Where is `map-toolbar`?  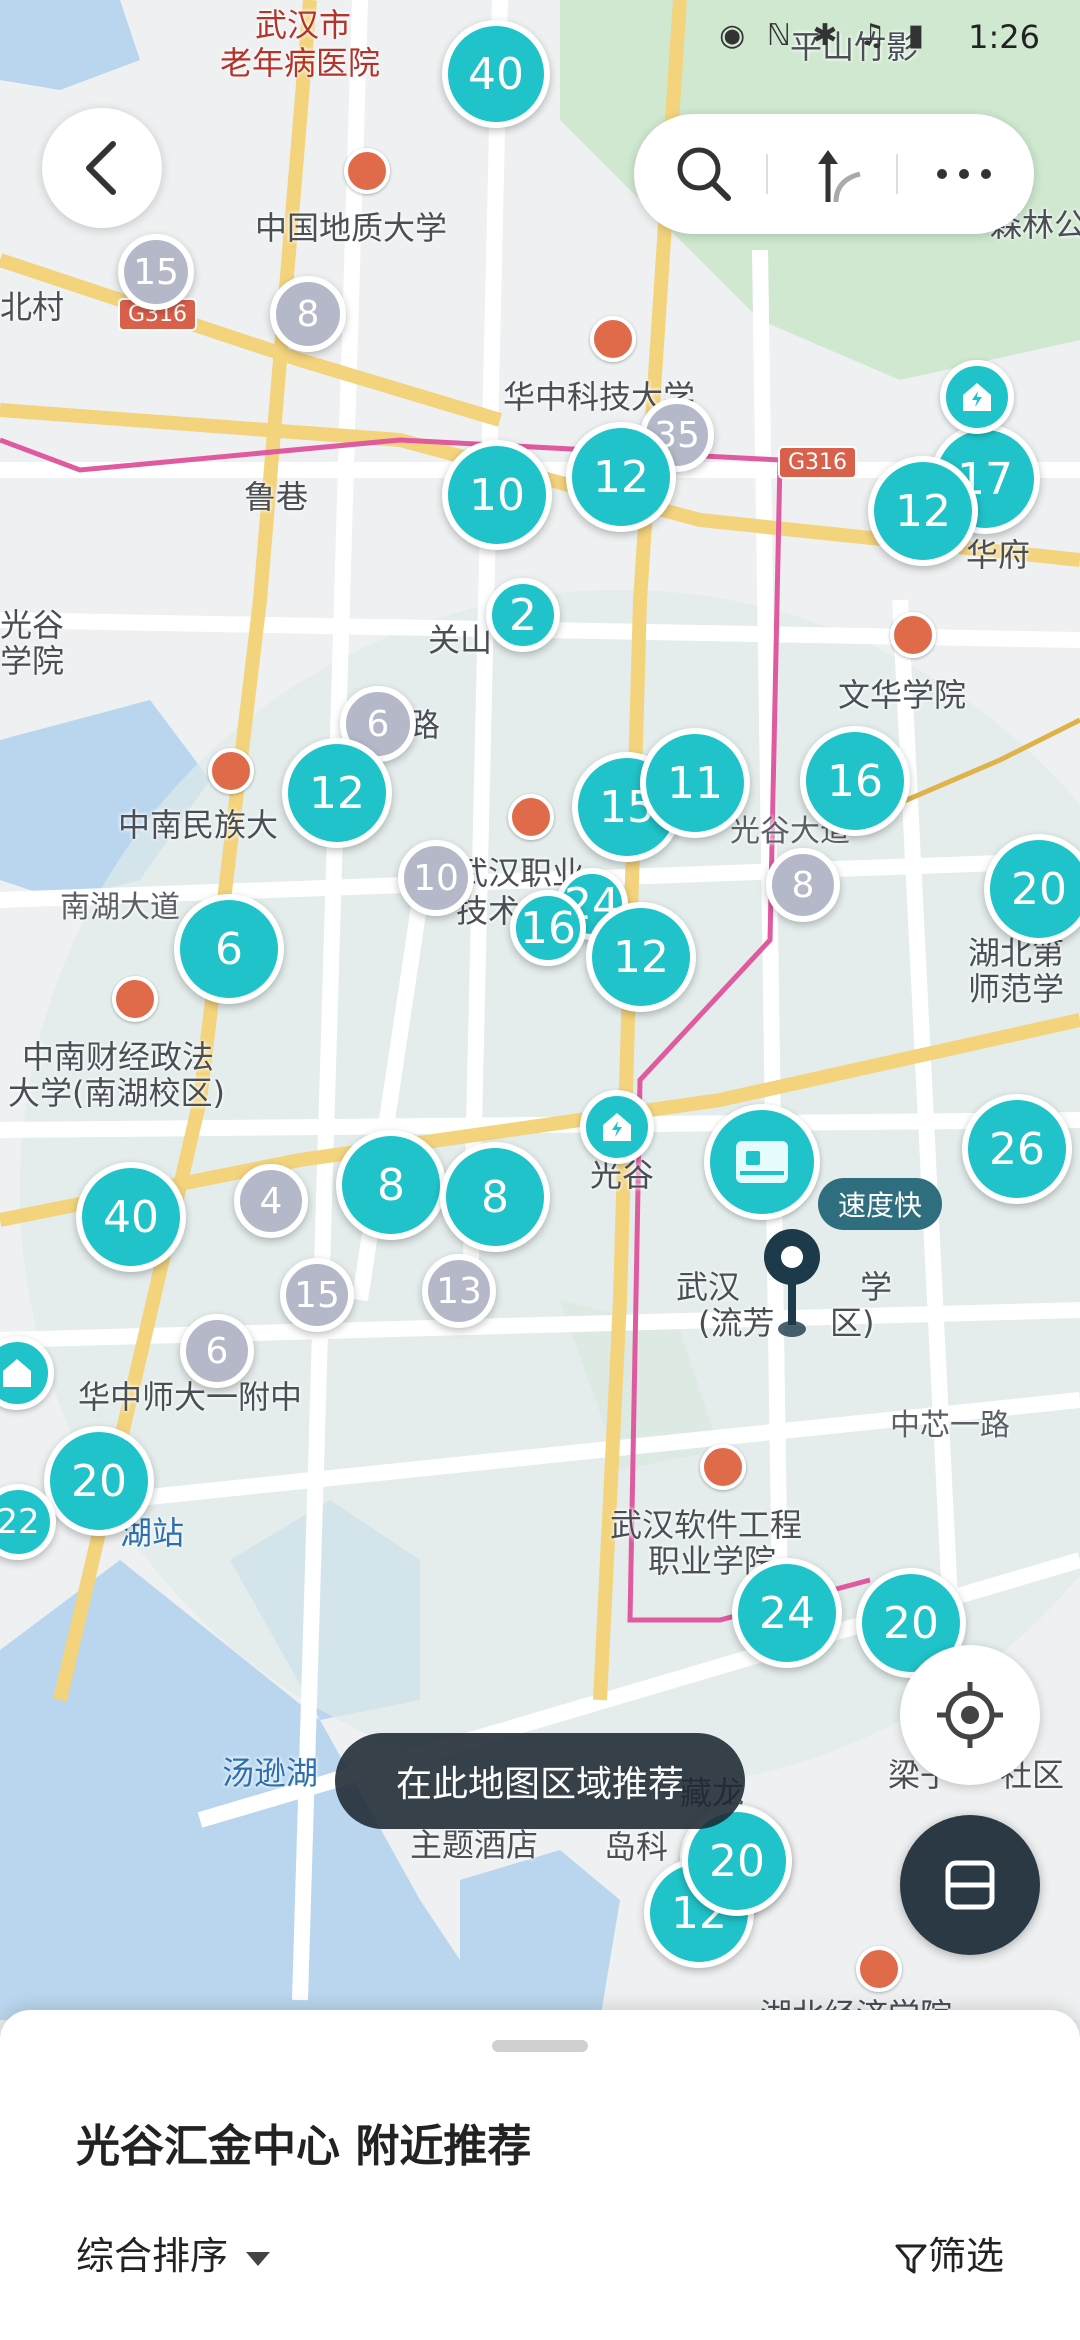 map-toolbar is located at coordinates (834, 174).